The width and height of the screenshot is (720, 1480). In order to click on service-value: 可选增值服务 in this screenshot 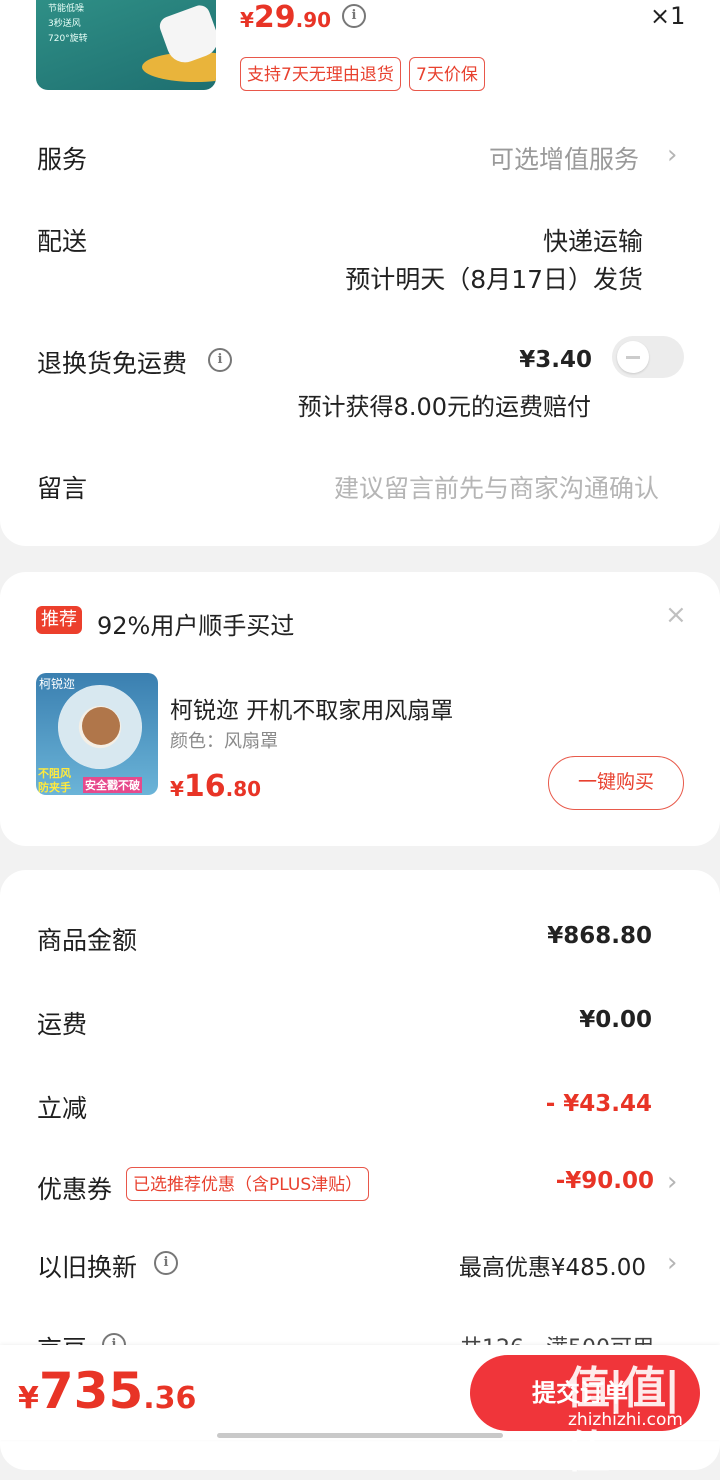, I will do `click(564, 158)`.